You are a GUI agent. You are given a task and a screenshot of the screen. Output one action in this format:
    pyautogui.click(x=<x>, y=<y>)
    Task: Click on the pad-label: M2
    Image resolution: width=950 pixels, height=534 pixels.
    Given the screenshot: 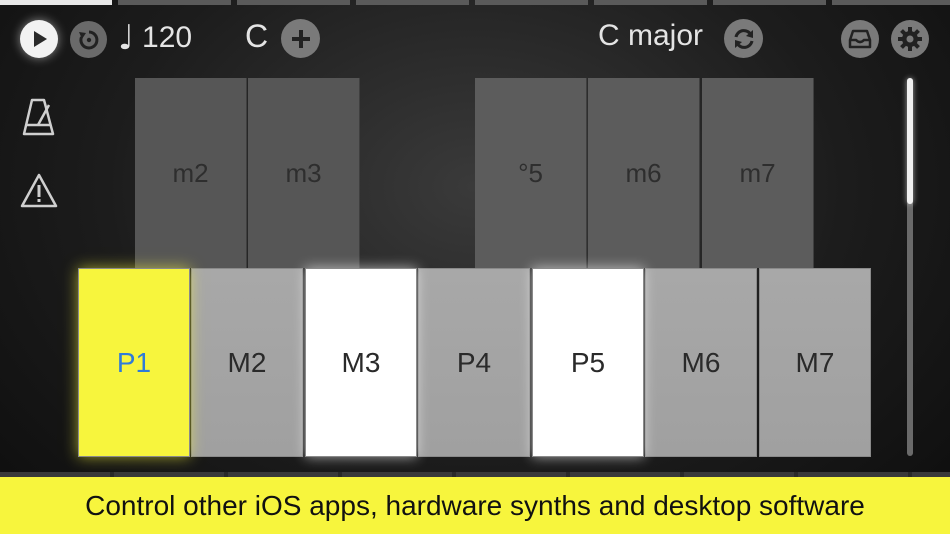 What is the action you would take?
    pyautogui.click(x=247, y=362)
    